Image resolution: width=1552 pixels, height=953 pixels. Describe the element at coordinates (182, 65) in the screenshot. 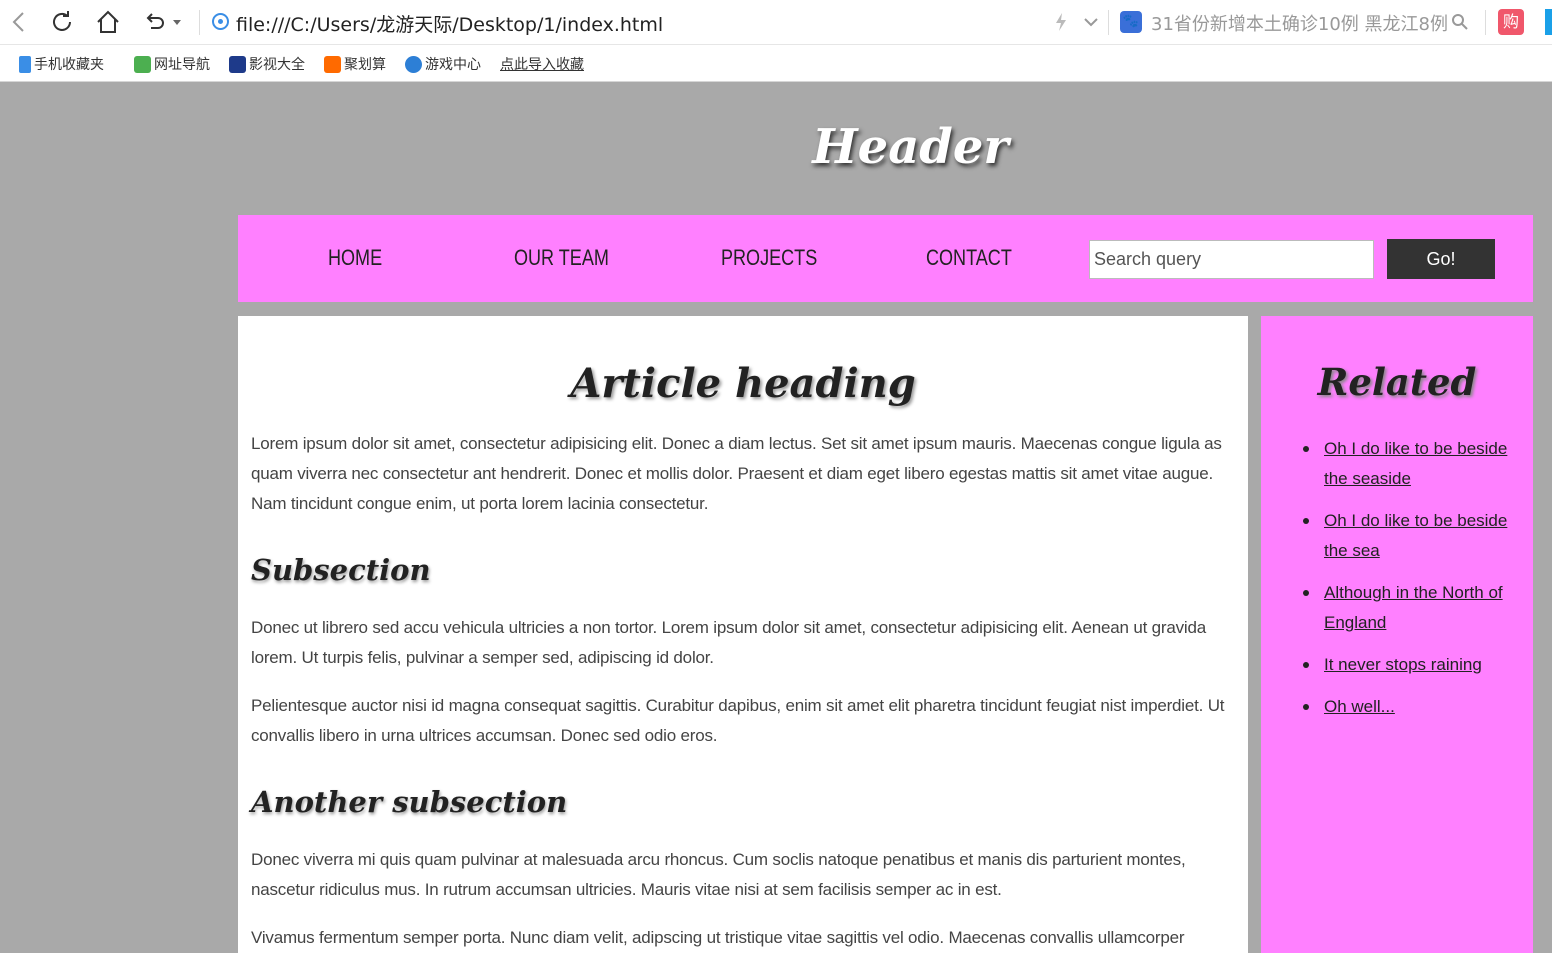

I see `bookmark-label: 网址导航` at that location.